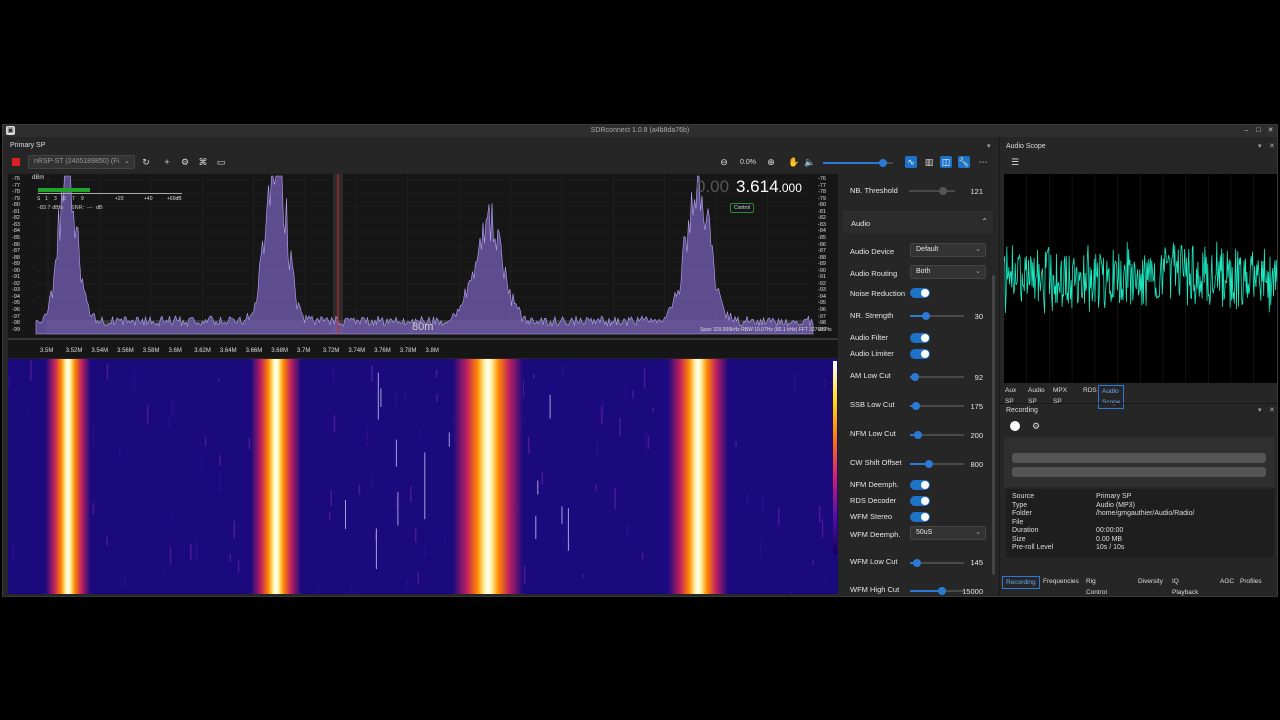 Image resolution: width=1280 pixels, height=720 pixels. Describe the element at coordinates (16, 270) in the screenshot. I see `dbm-tick: -90` at that location.